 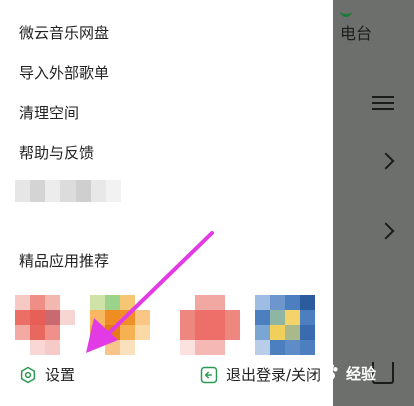 I want to click on background-tab-label: 电台, so click(x=356, y=33).